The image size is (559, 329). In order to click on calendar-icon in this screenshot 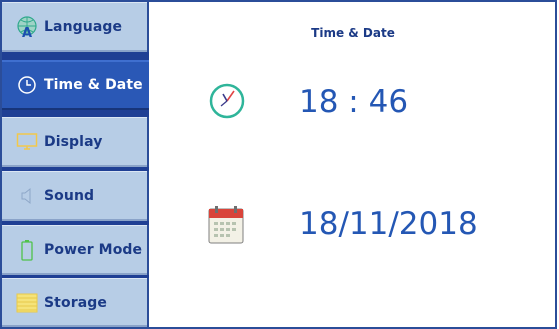, I will do `click(226, 227)`.